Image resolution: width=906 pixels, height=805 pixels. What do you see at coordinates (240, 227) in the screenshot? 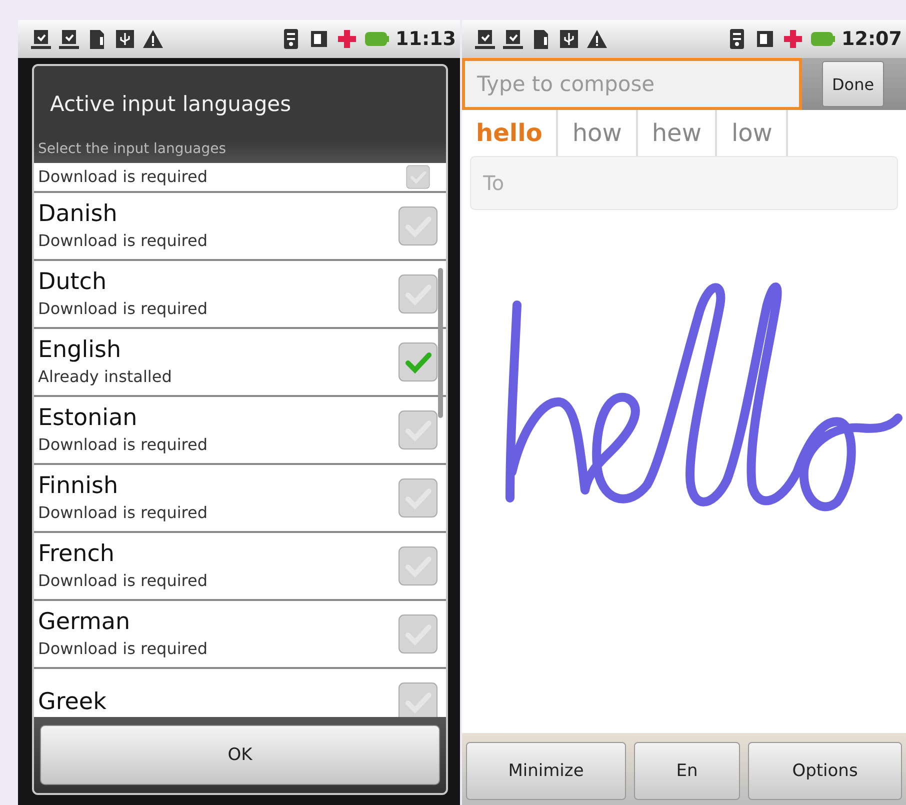
I see `language-item: Danish Download is required` at bounding box center [240, 227].